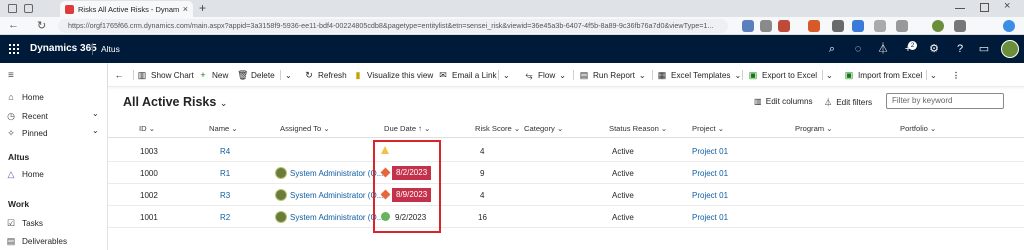  Describe the element at coordinates (126, 9) in the screenshot. I see `browser-tab-active: Risks All Active Risks - Dynamics ×` at that location.